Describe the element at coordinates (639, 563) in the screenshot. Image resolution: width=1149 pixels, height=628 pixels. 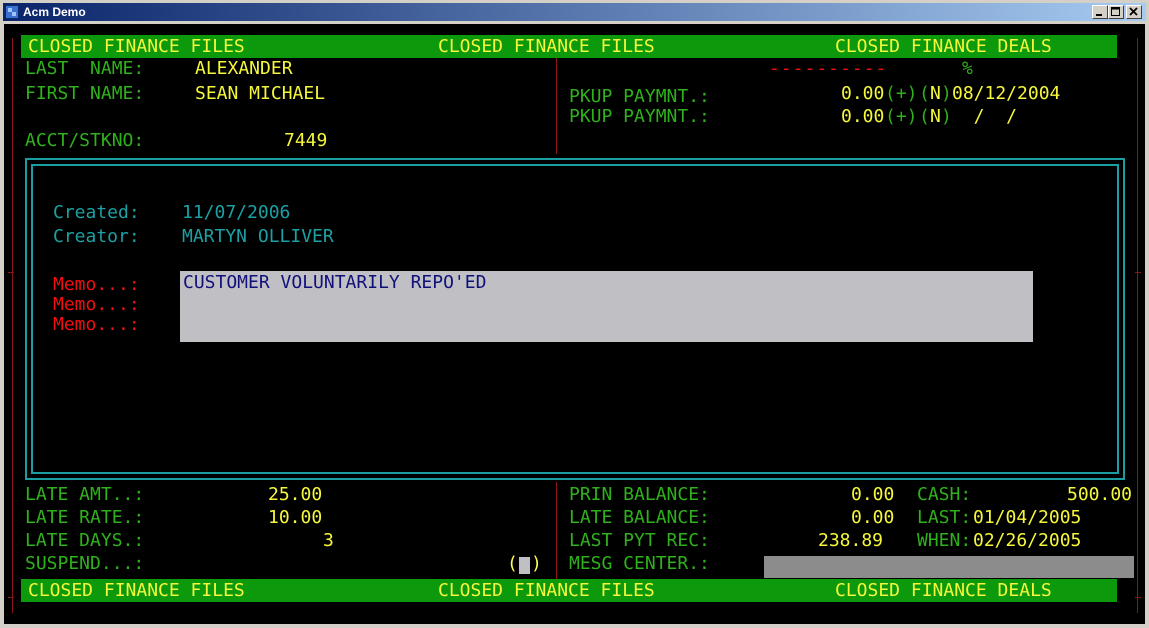
I see `mesg-center-label: MESG CENTER.:` at that location.